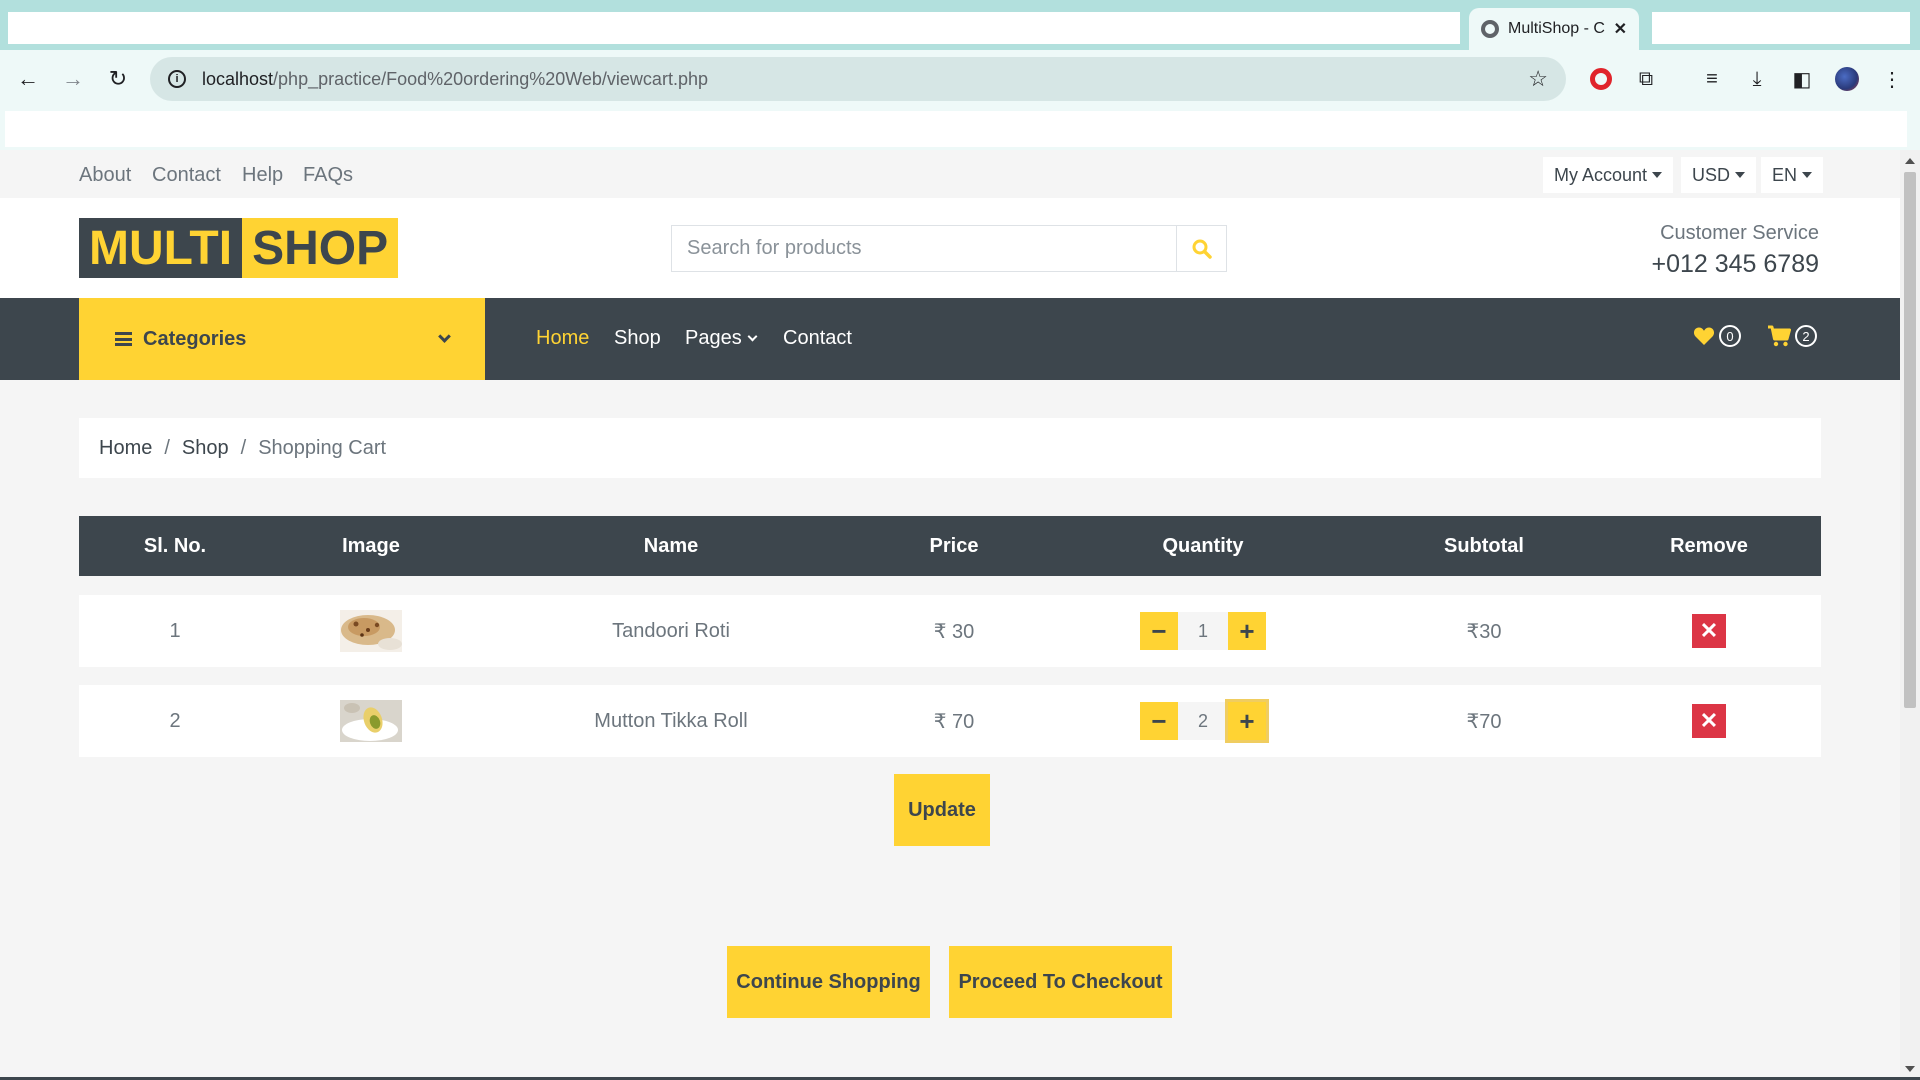 The width and height of the screenshot is (1920, 1080). Describe the element at coordinates (1892, 79) in the screenshot. I see `kebab-menu-icon: ⋮` at that location.